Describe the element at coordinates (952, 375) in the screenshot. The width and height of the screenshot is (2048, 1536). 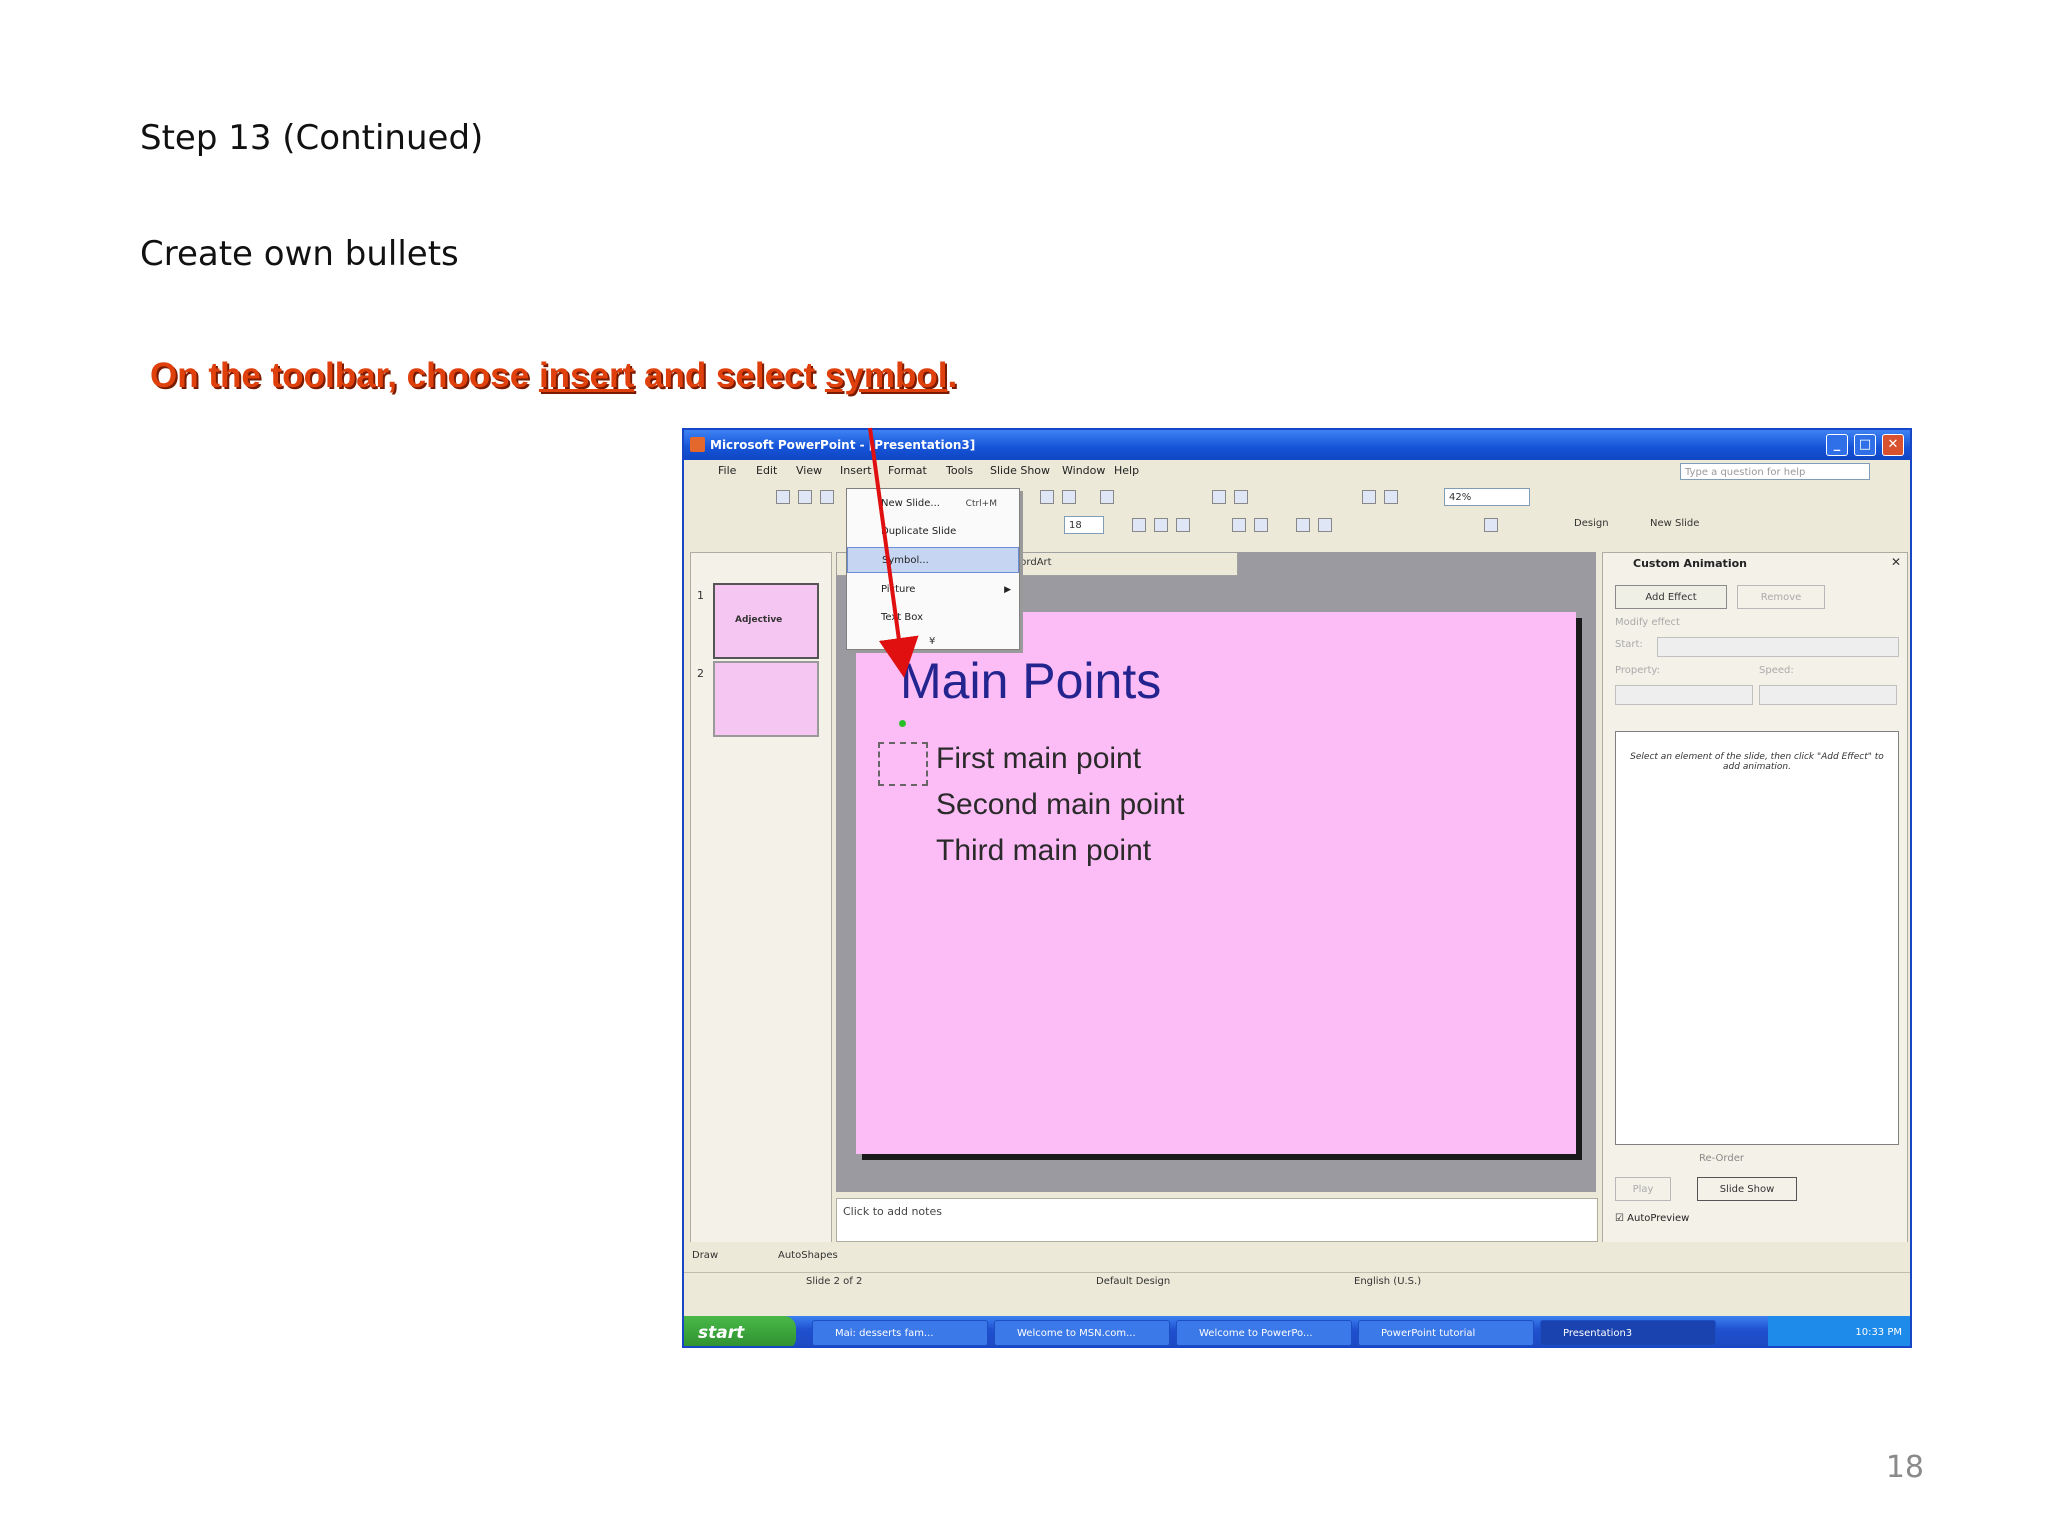
I see `instruction-part3: .` at that location.